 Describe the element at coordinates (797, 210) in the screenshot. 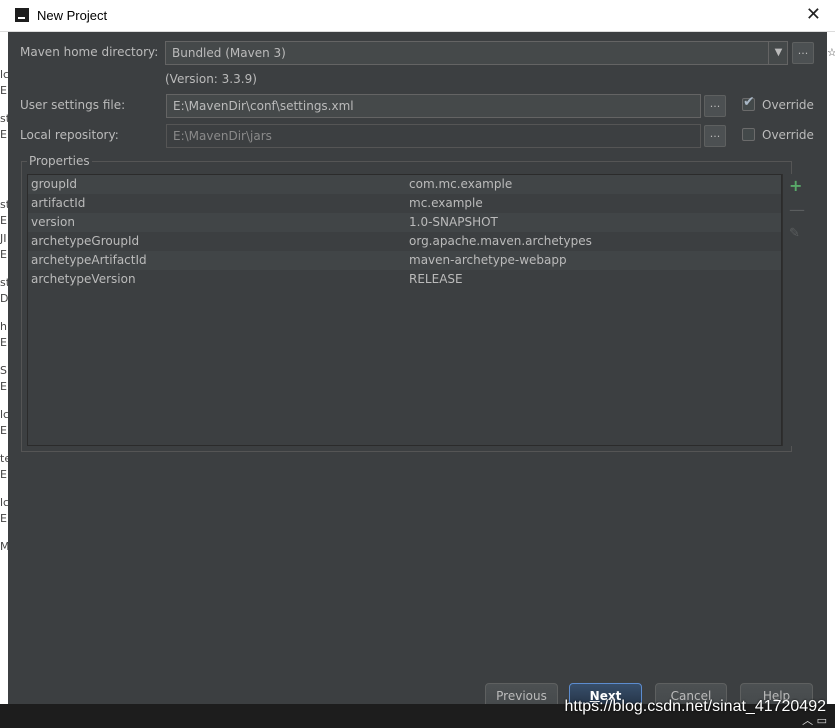

I see `remove-icon: —` at that location.